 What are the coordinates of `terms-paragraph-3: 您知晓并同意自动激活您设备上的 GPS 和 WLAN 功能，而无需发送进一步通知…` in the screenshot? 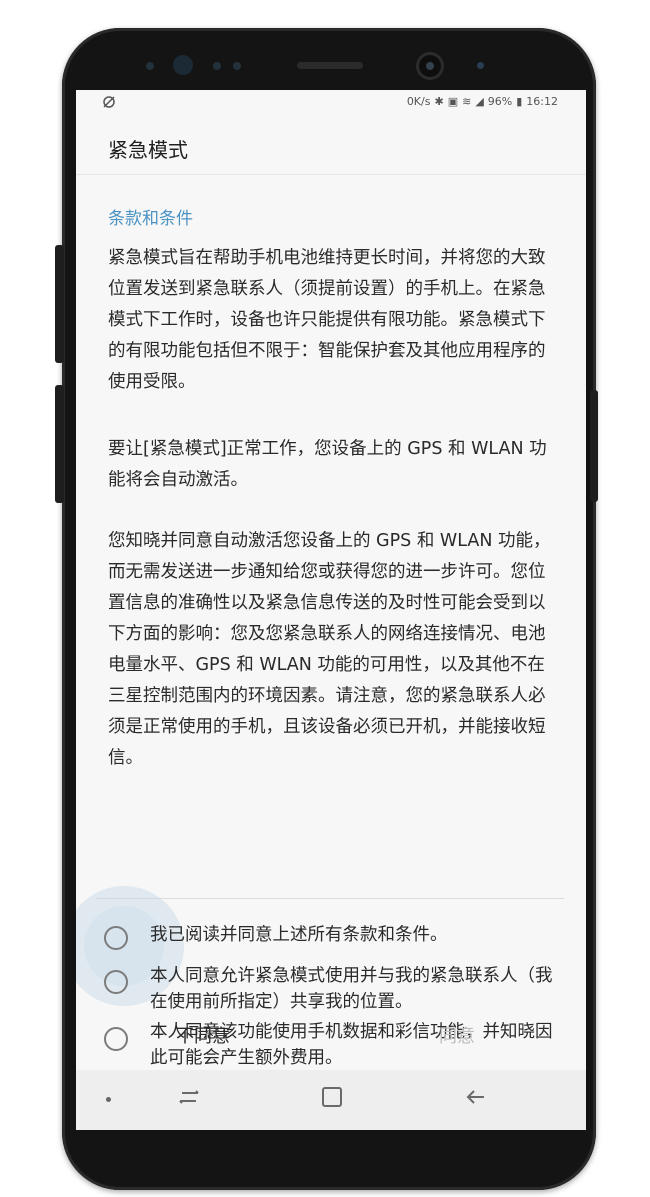 It's located at (329, 649).